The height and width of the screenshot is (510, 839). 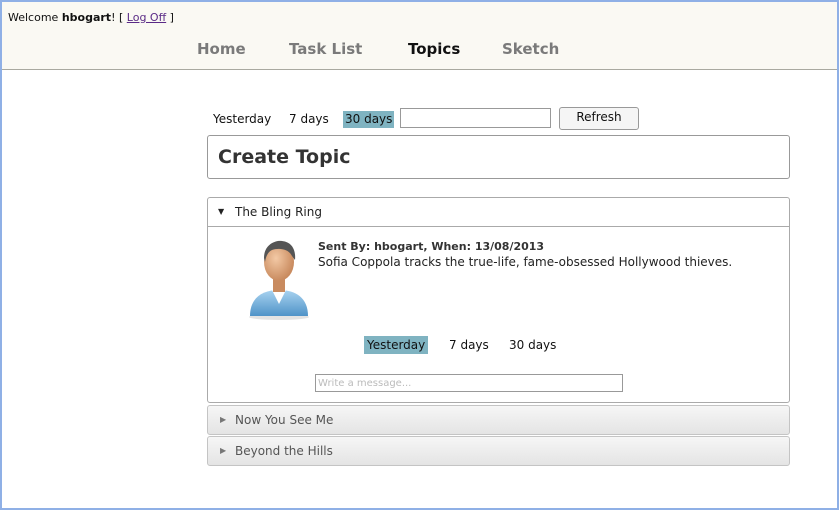 I want to click on welcome-suffix: ! [, so click(x=117, y=17).